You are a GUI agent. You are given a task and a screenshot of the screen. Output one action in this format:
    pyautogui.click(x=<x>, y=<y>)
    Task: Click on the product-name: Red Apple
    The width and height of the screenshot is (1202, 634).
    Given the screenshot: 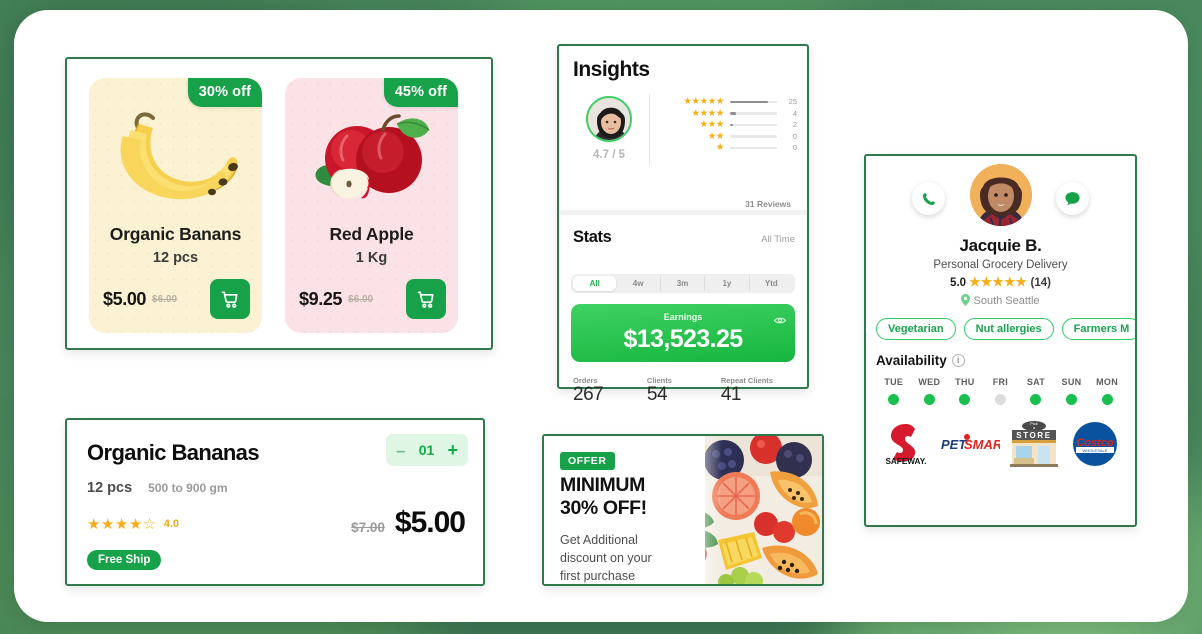 What is the action you would take?
    pyautogui.click(x=371, y=234)
    